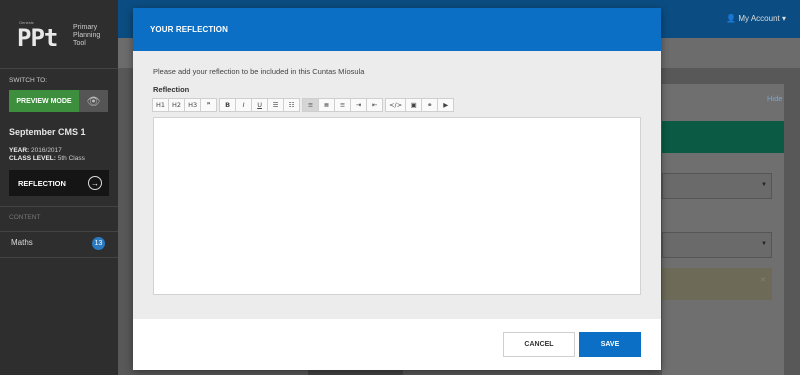  Describe the element at coordinates (430, 105) in the screenshot. I see `link-icon: ⚭` at that location.